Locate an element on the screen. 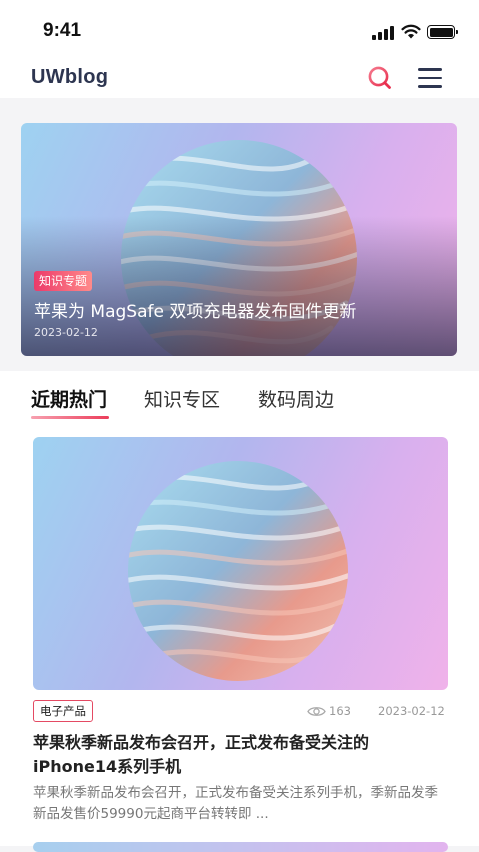 This screenshot has width=479, height=852. article-date: 2023-02-12 is located at coordinates (411, 711).